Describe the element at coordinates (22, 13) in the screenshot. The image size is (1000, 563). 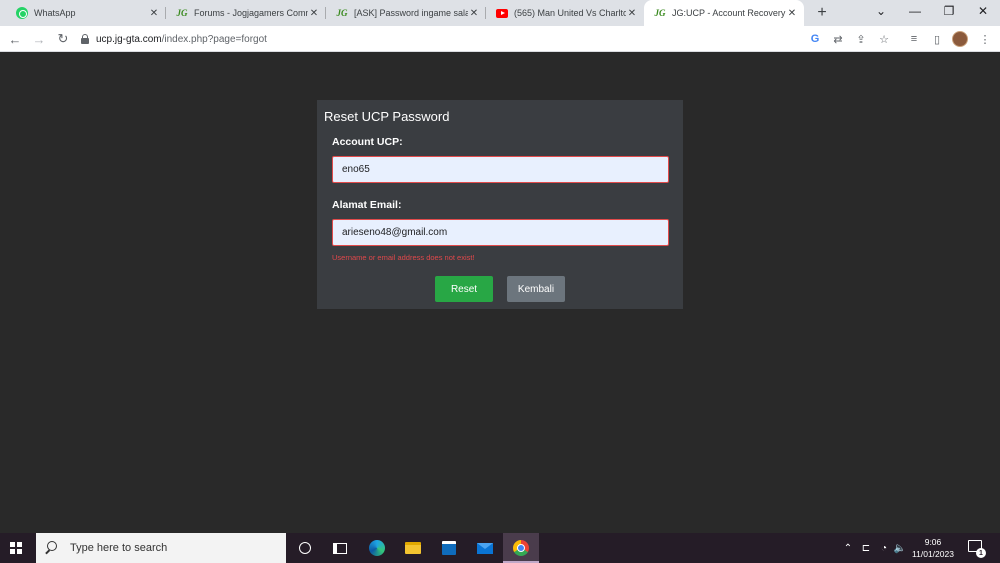
I see `whatsapp-icon` at that location.